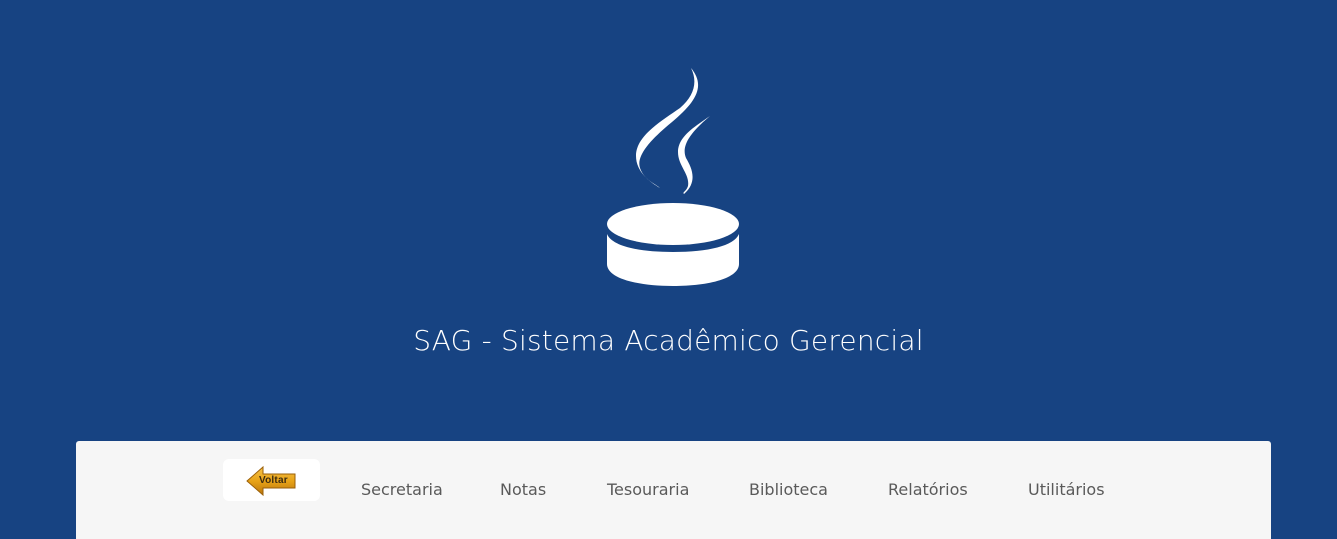 The image size is (1337, 539). What do you see at coordinates (648, 490) in the screenshot?
I see `nav-item-tesouraria: Tesouraria` at bounding box center [648, 490].